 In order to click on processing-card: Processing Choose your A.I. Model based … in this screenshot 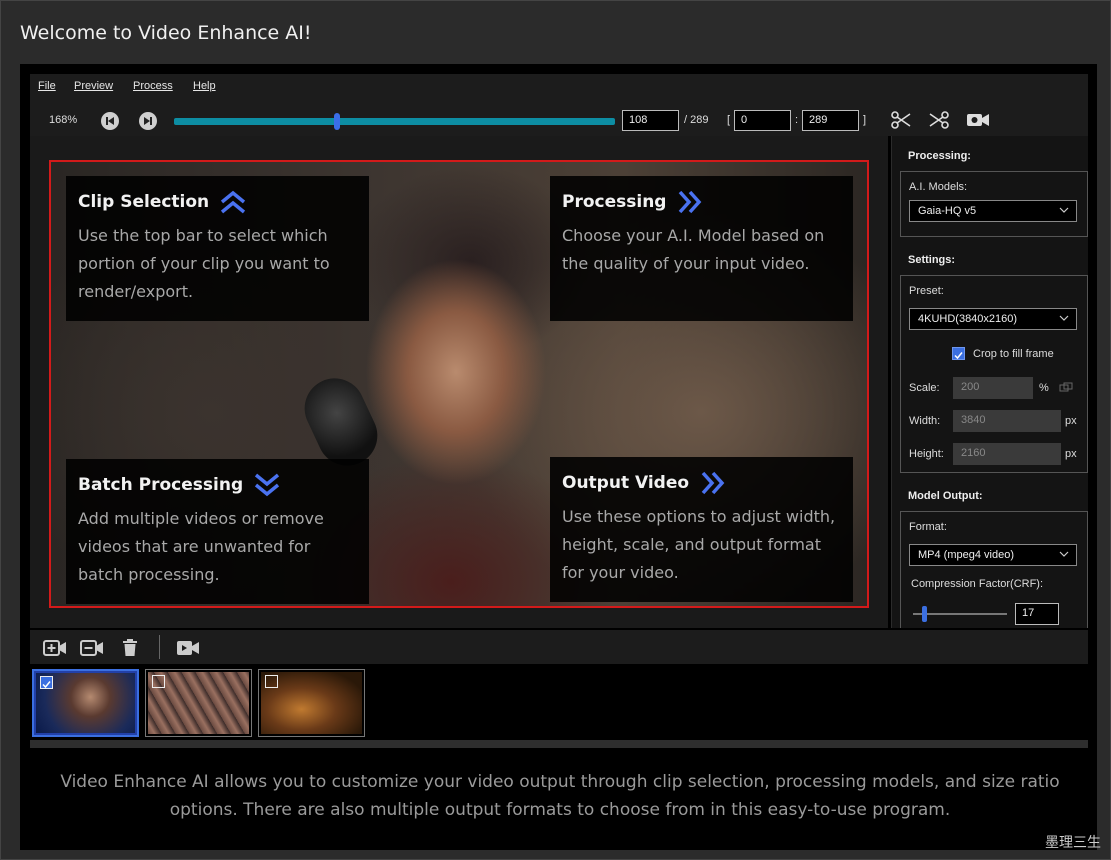, I will do `click(701, 248)`.